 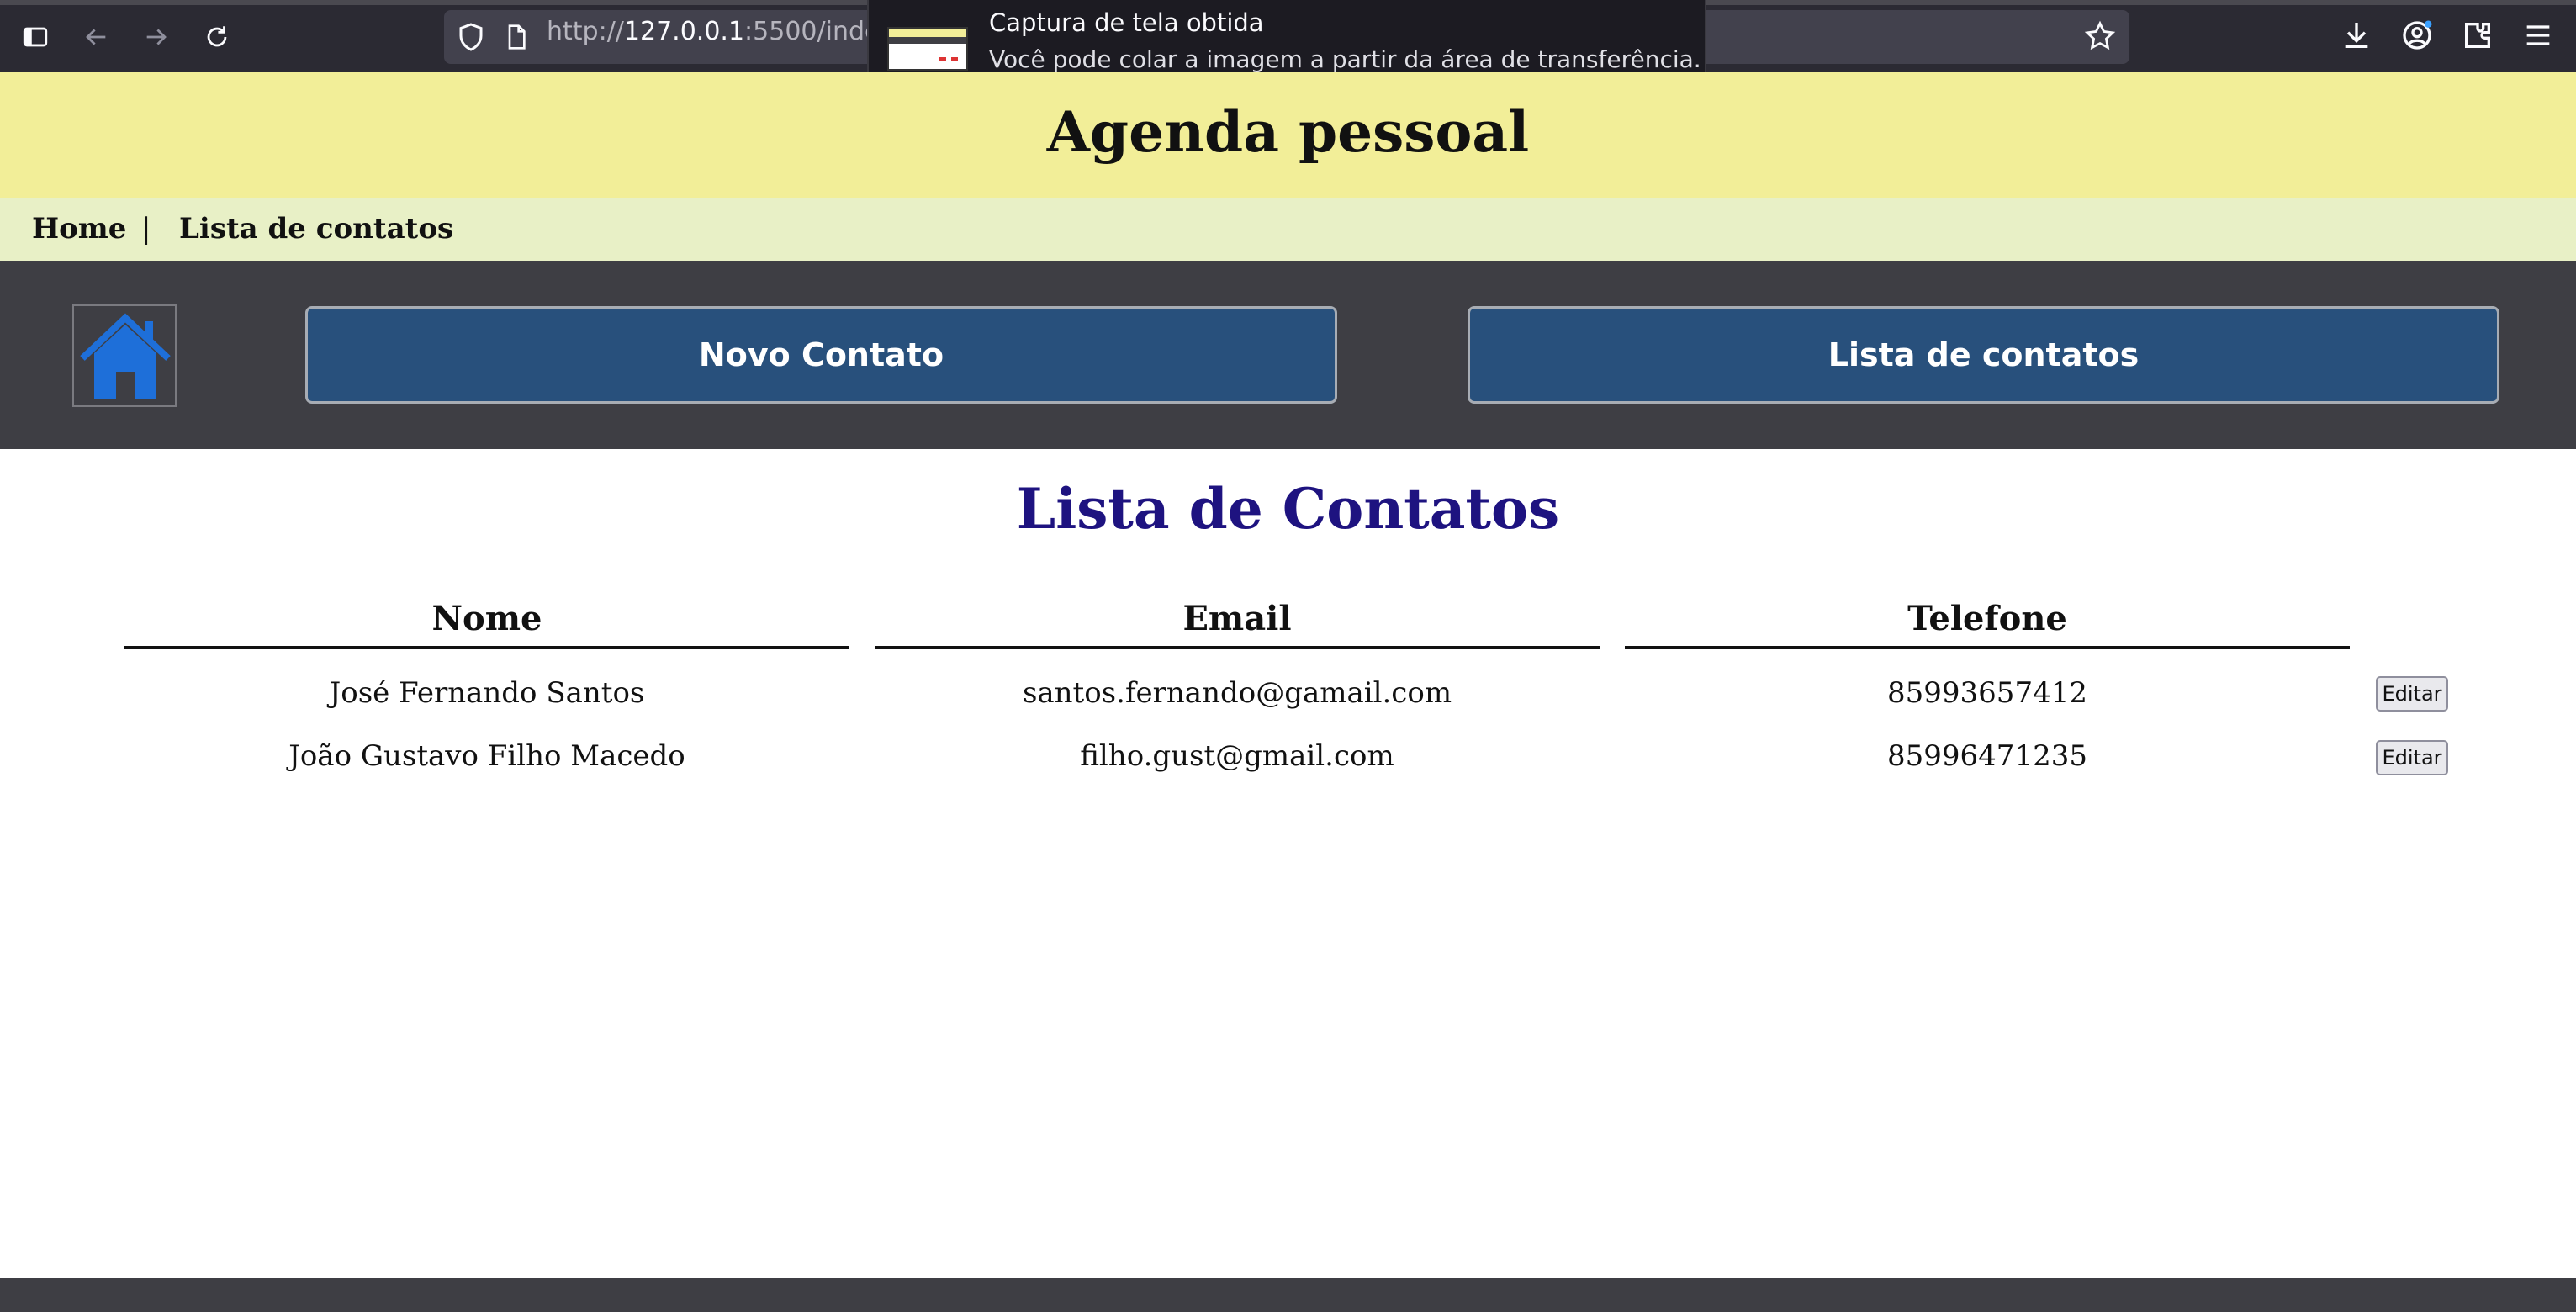 I want to click on table-cell-email: santos.fernando@gamail.com, so click(x=1237, y=693).